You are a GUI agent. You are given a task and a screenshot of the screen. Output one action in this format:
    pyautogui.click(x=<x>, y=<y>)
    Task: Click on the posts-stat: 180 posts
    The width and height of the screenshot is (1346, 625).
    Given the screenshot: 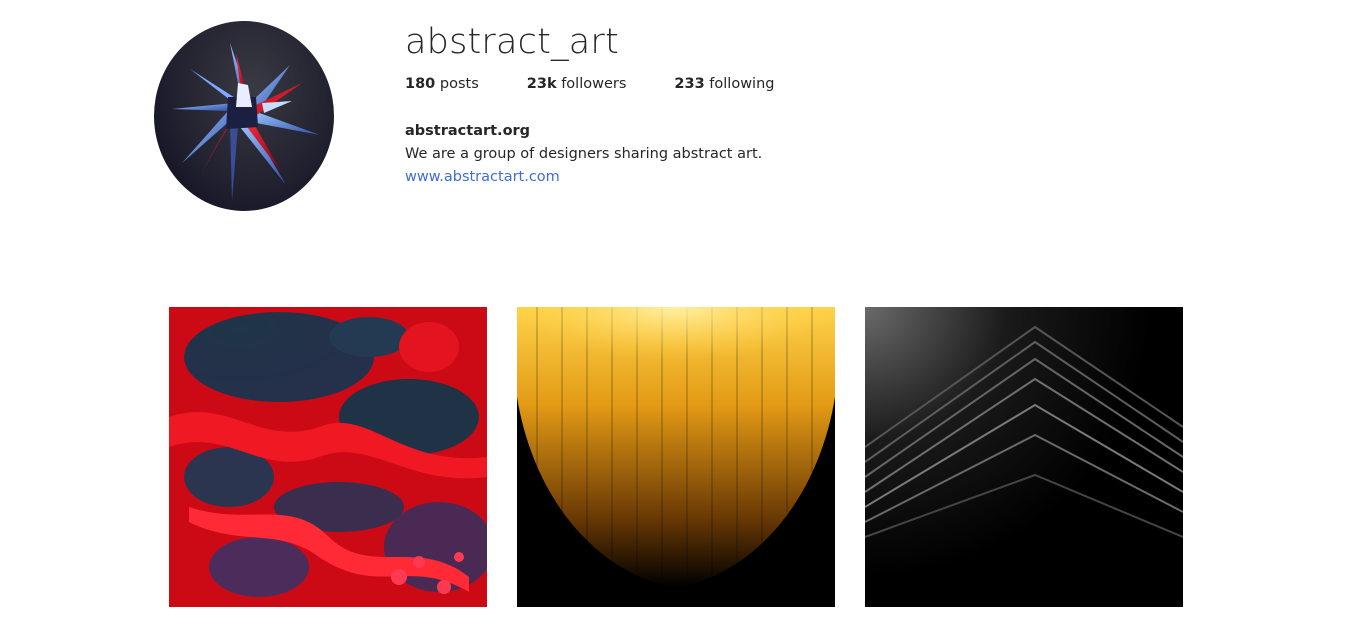 What is the action you would take?
    pyautogui.click(x=442, y=84)
    